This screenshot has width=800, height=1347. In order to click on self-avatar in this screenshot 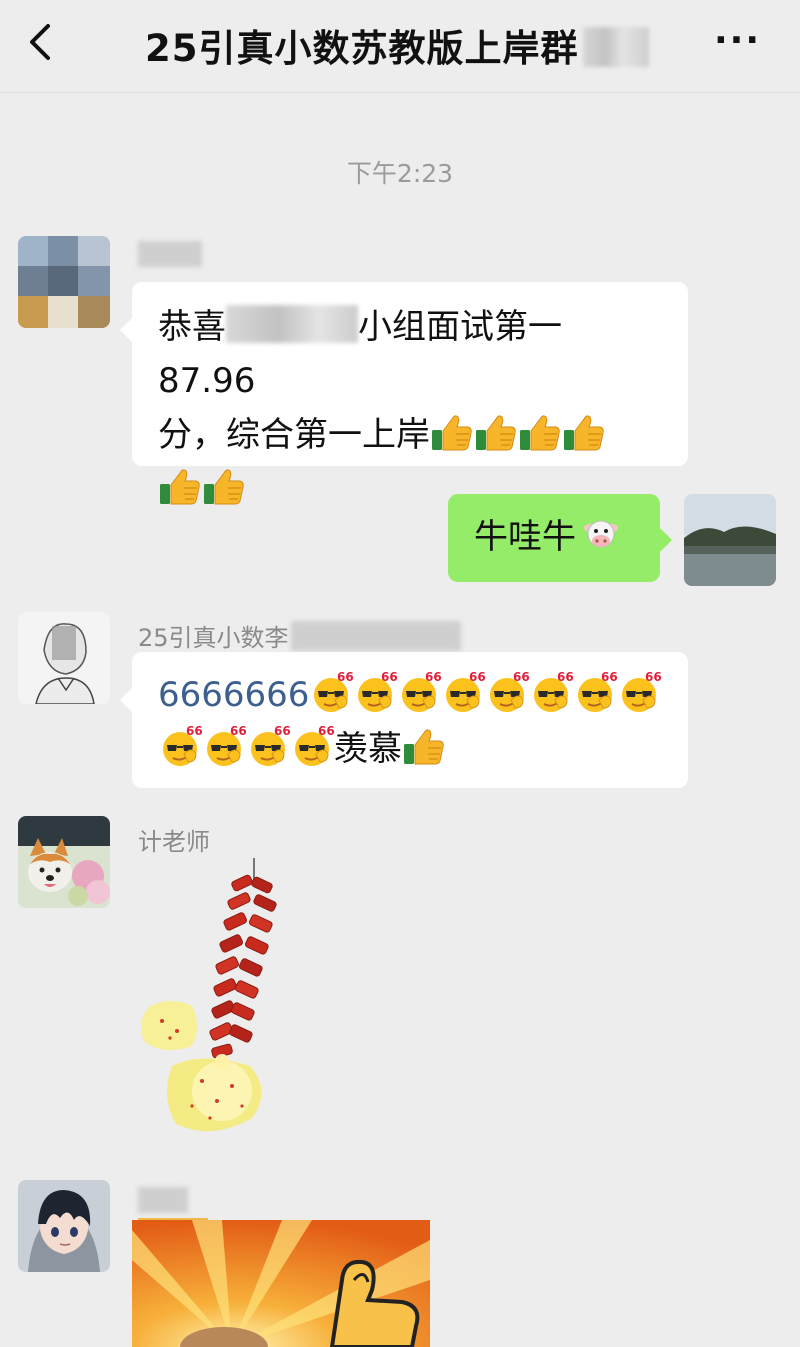, I will do `click(730, 540)`.